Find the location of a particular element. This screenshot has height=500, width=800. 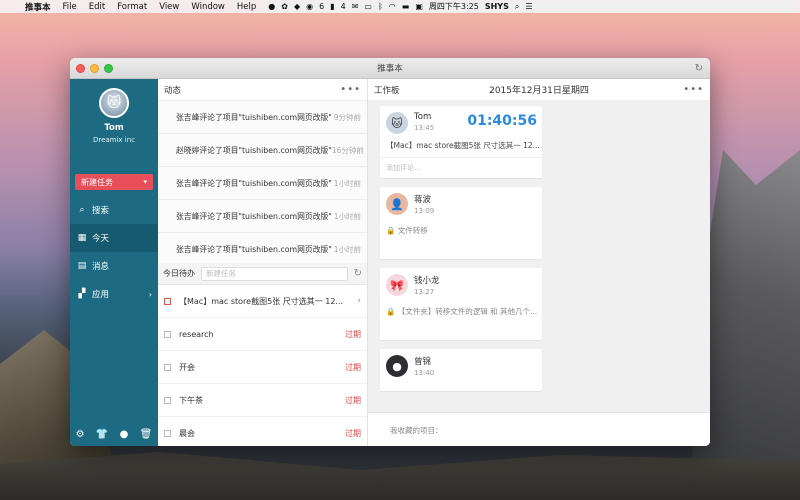

member-name: 曾锦 is located at coordinates (423, 362).